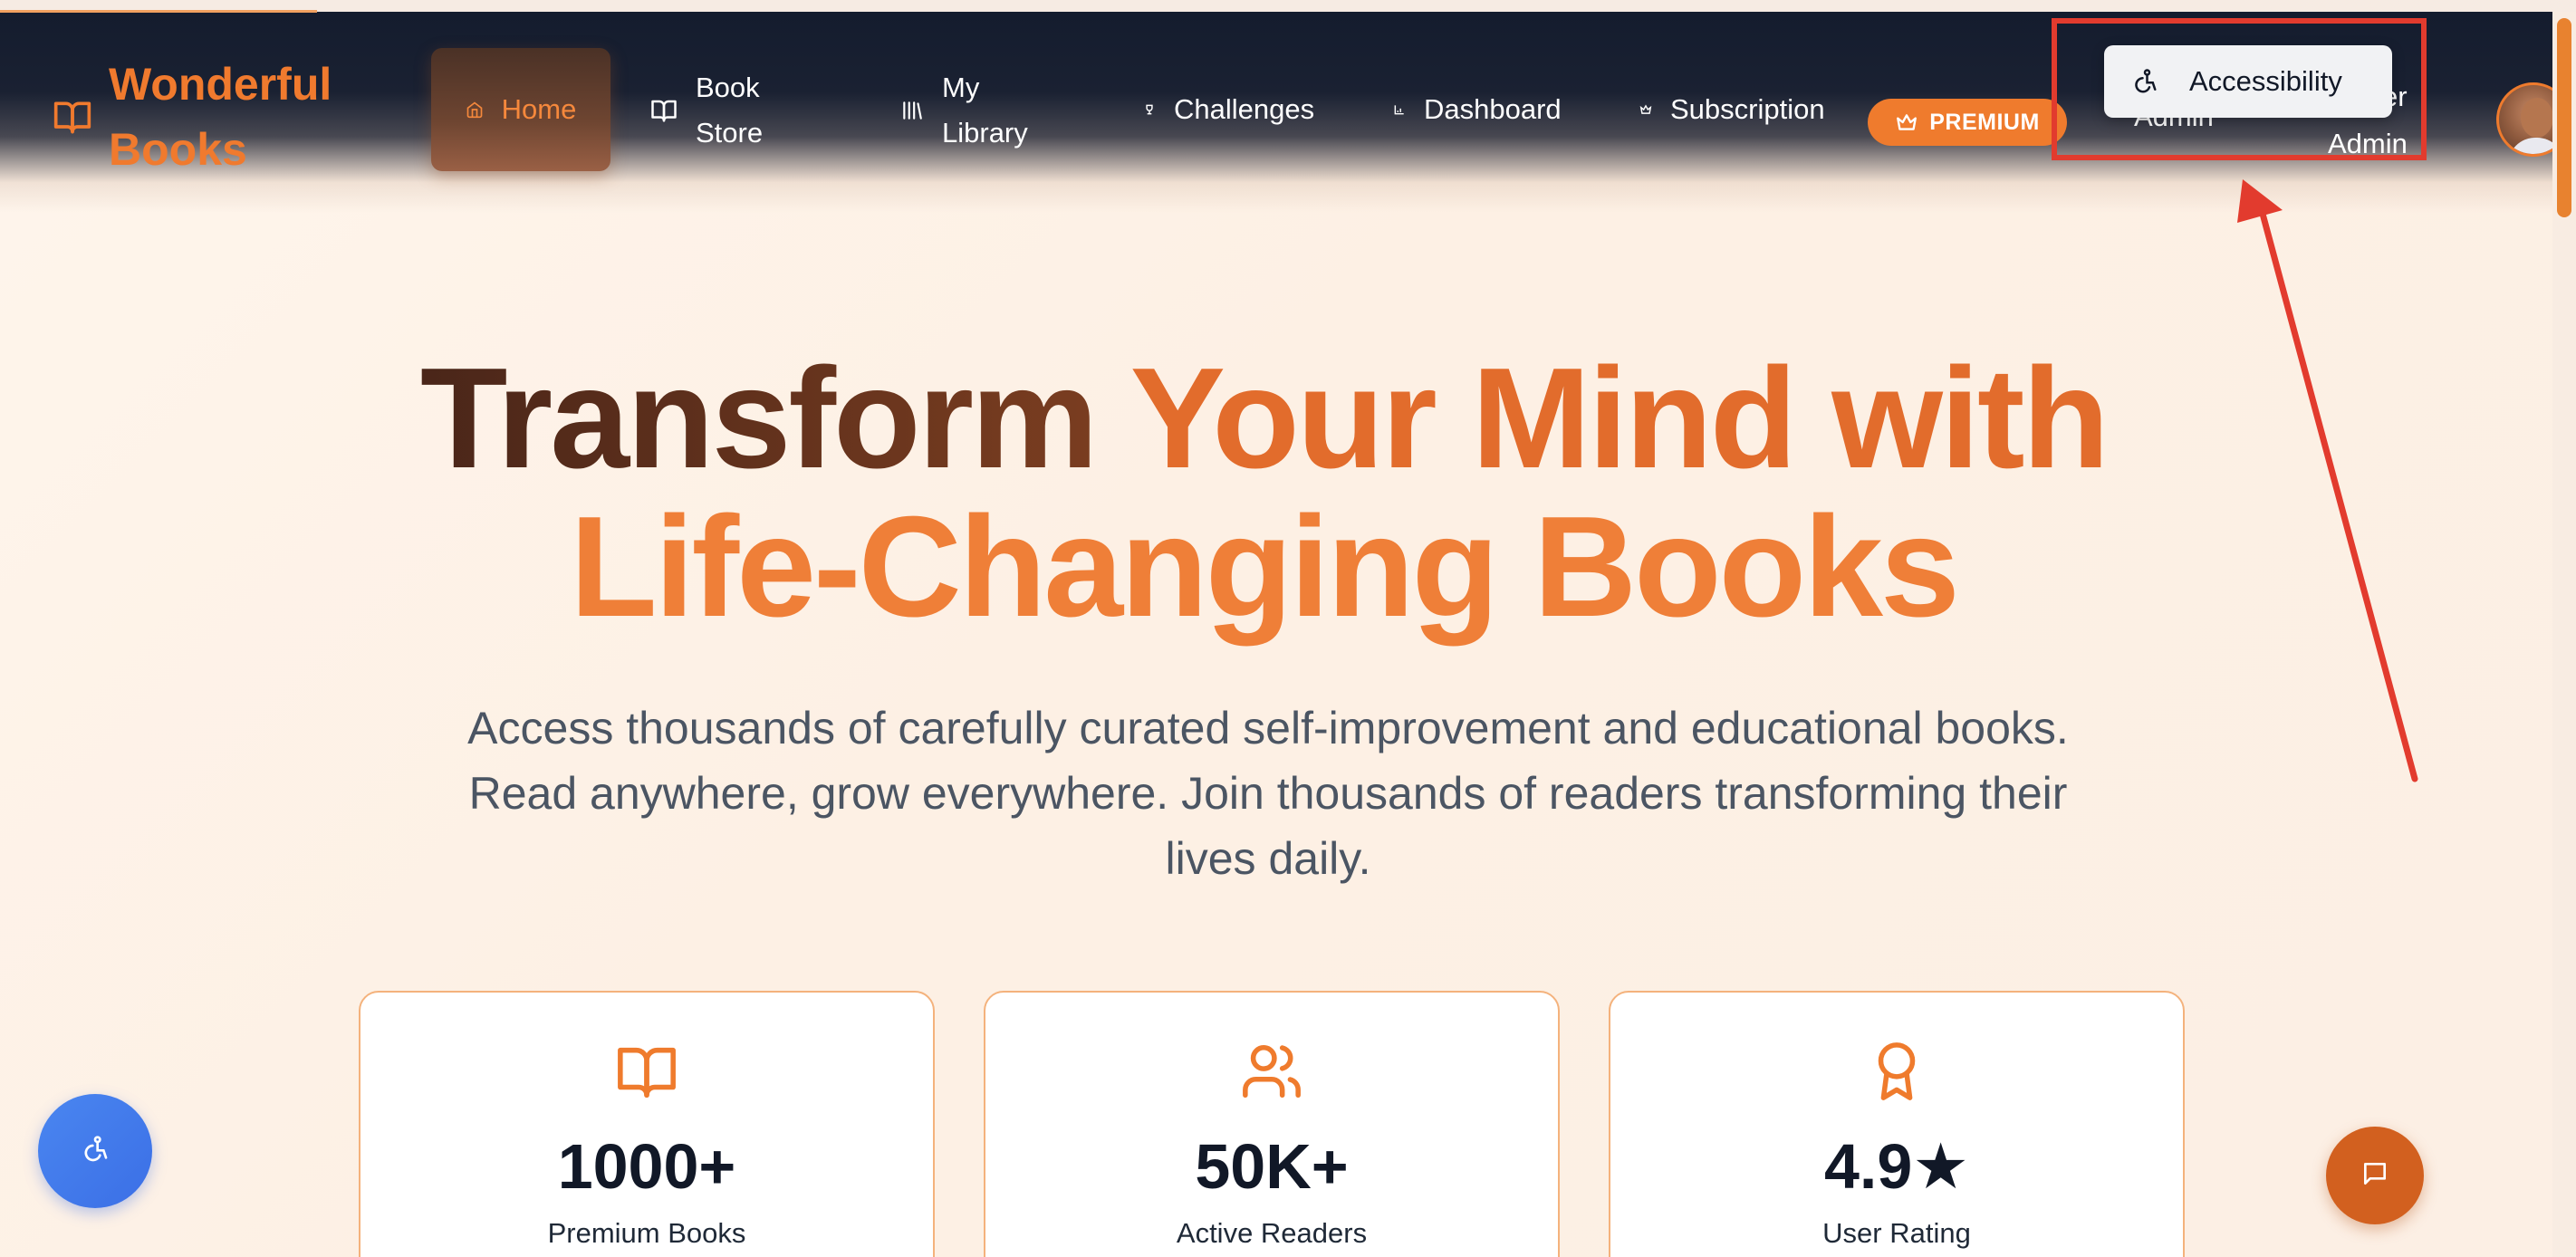  Describe the element at coordinates (1897, 1124) in the screenshot. I see `stat-card-rating: 4.9★ User Rating` at that location.